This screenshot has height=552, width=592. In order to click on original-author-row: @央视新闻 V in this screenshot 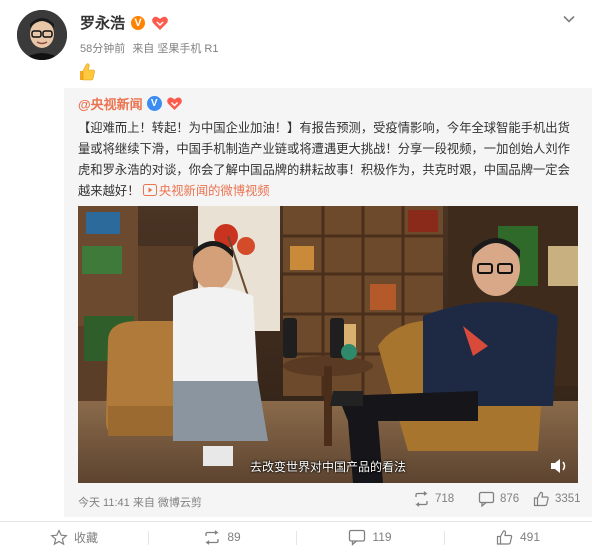, I will do `click(130, 103)`.